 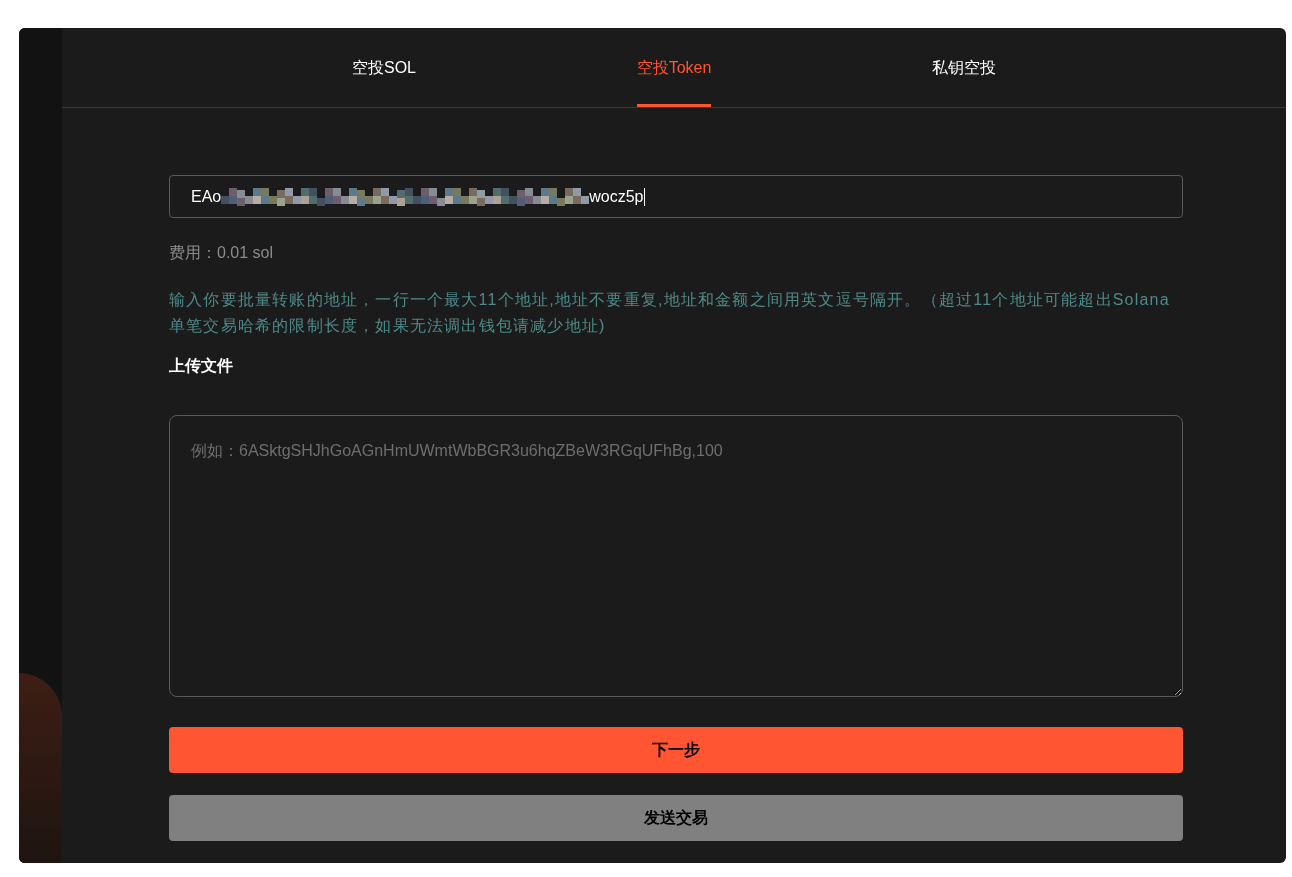 I want to click on next-step-button: 下一步, so click(x=676, y=750).